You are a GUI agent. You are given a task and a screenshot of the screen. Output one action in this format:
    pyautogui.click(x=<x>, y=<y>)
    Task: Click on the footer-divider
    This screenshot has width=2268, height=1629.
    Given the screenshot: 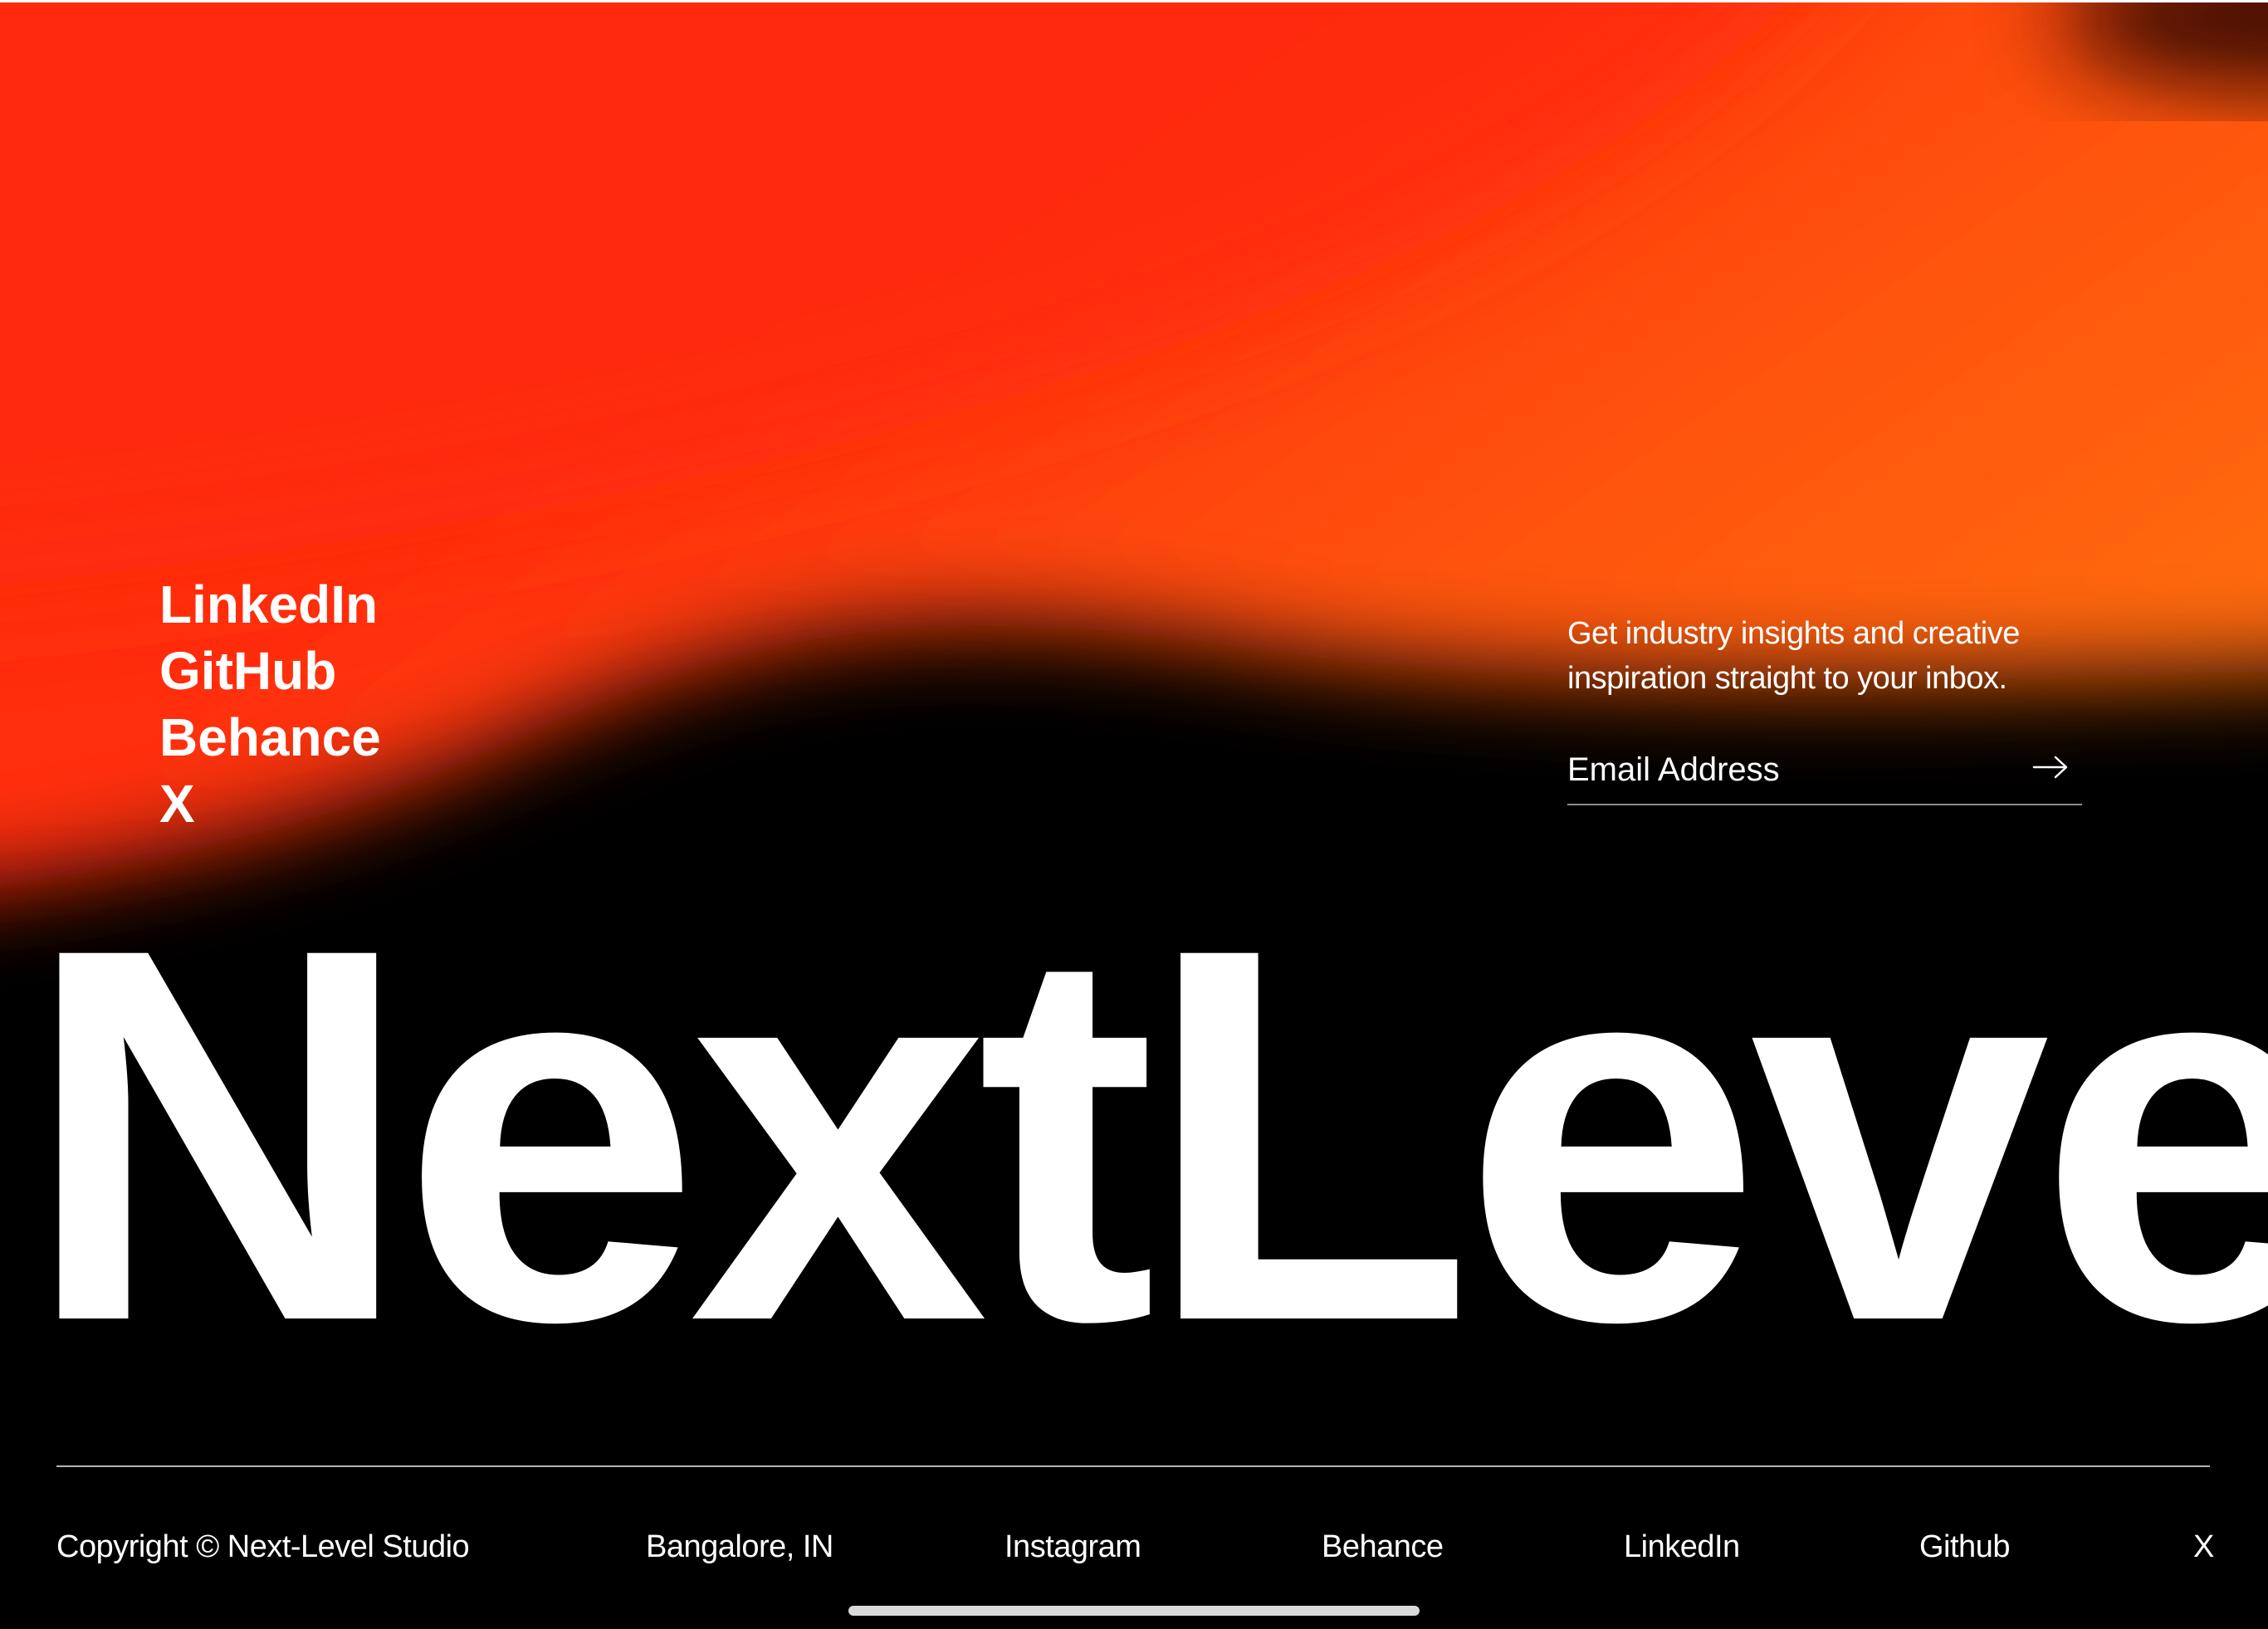 What is the action you would take?
    pyautogui.click(x=1133, y=1466)
    